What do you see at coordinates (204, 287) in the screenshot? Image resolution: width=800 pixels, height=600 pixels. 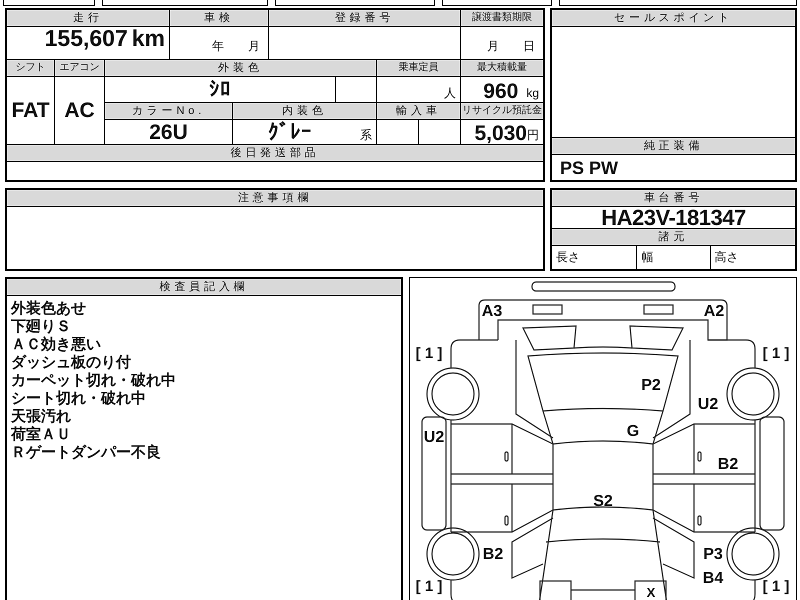 I see `field-label: 検査員記入欄` at bounding box center [204, 287].